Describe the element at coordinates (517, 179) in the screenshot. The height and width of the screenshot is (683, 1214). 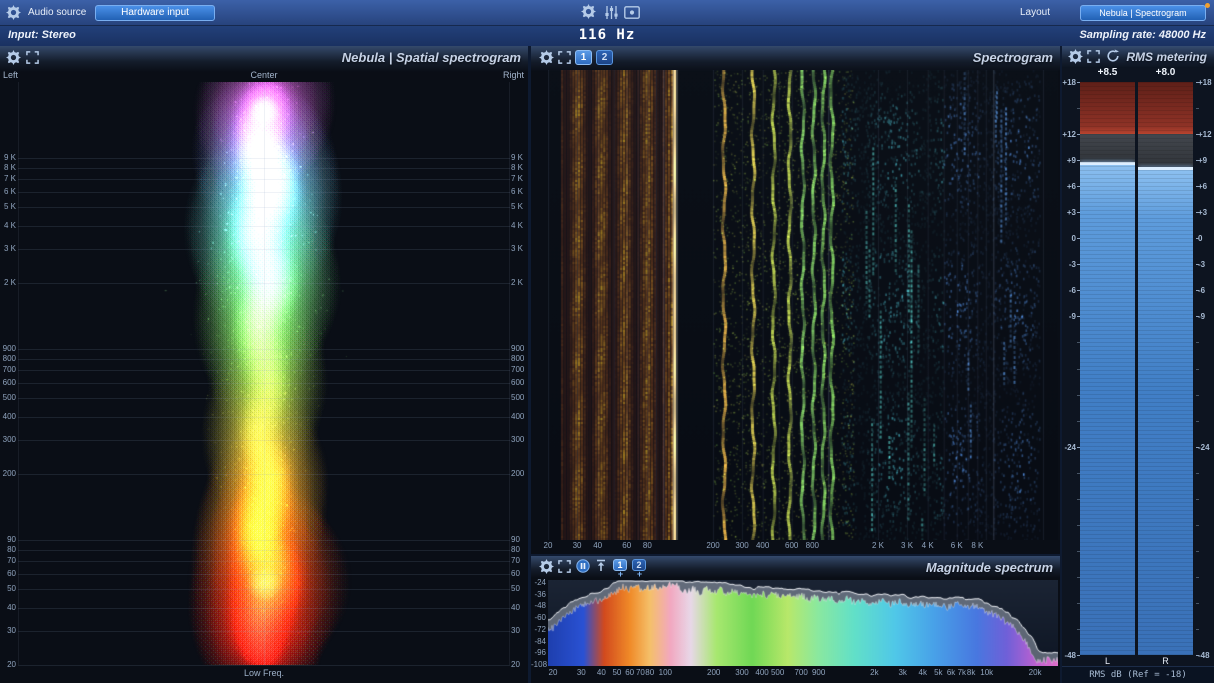
I see `freq-tick-label: 7 K` at that location.